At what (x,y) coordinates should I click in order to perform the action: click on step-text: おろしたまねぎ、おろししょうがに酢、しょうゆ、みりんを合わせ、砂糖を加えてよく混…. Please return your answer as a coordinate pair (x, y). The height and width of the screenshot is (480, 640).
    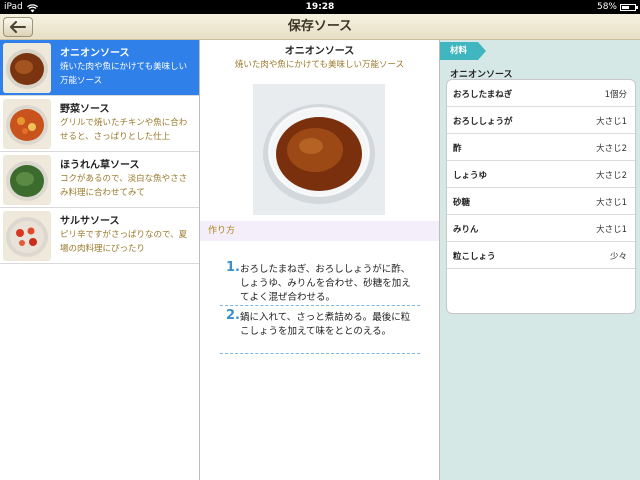
    Looking at the image, I should click on (325, 283).